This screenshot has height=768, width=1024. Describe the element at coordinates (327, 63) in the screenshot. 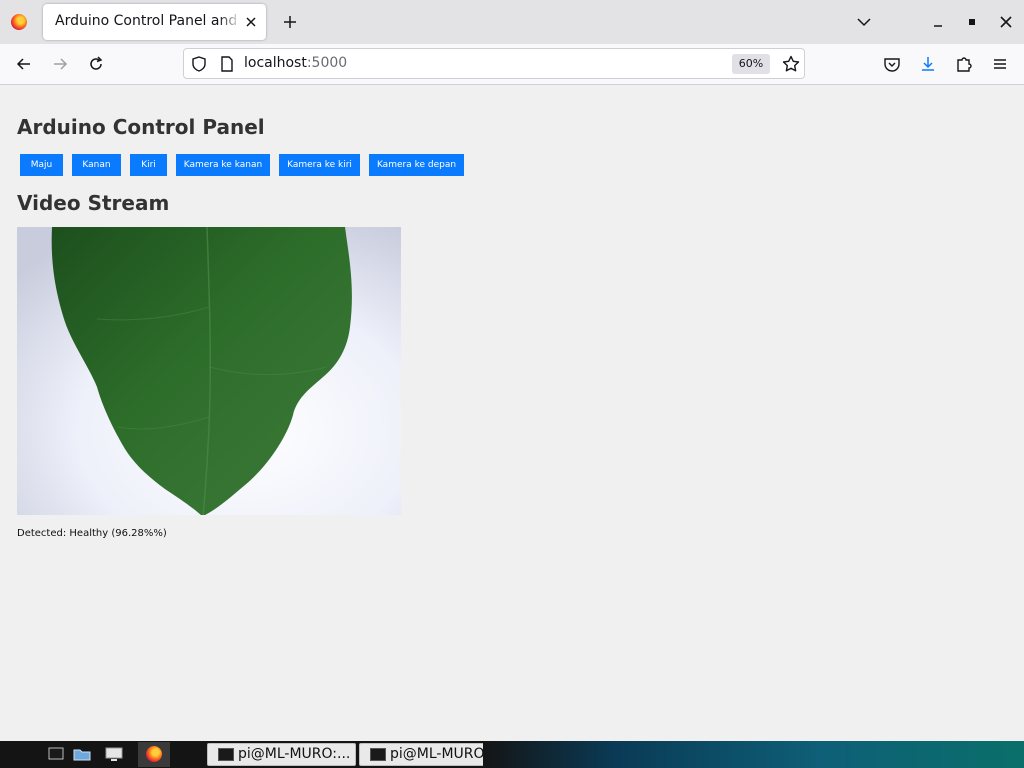

I see `url-port: :5000` at that location.